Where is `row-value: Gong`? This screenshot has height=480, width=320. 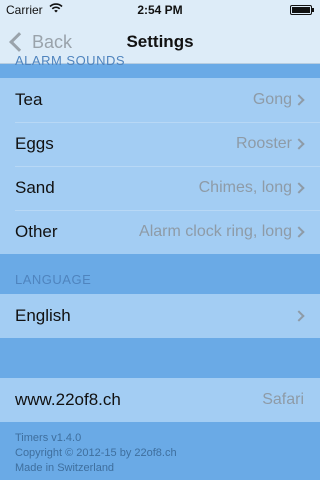 row-value: Gong is located at coordinates (272, 99).